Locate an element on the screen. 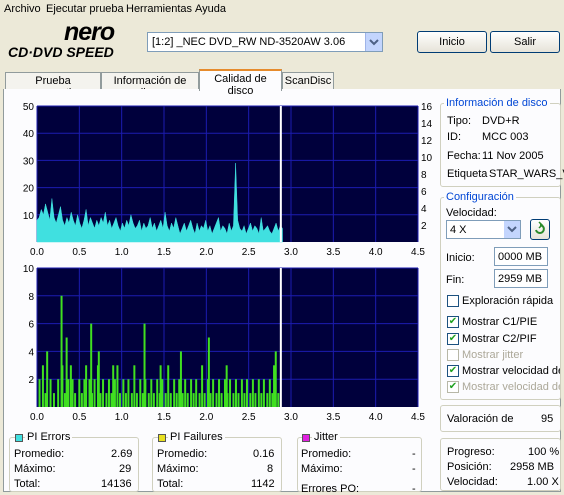  pi-errors-total-label: Total: is located at coordinates (27, 484).